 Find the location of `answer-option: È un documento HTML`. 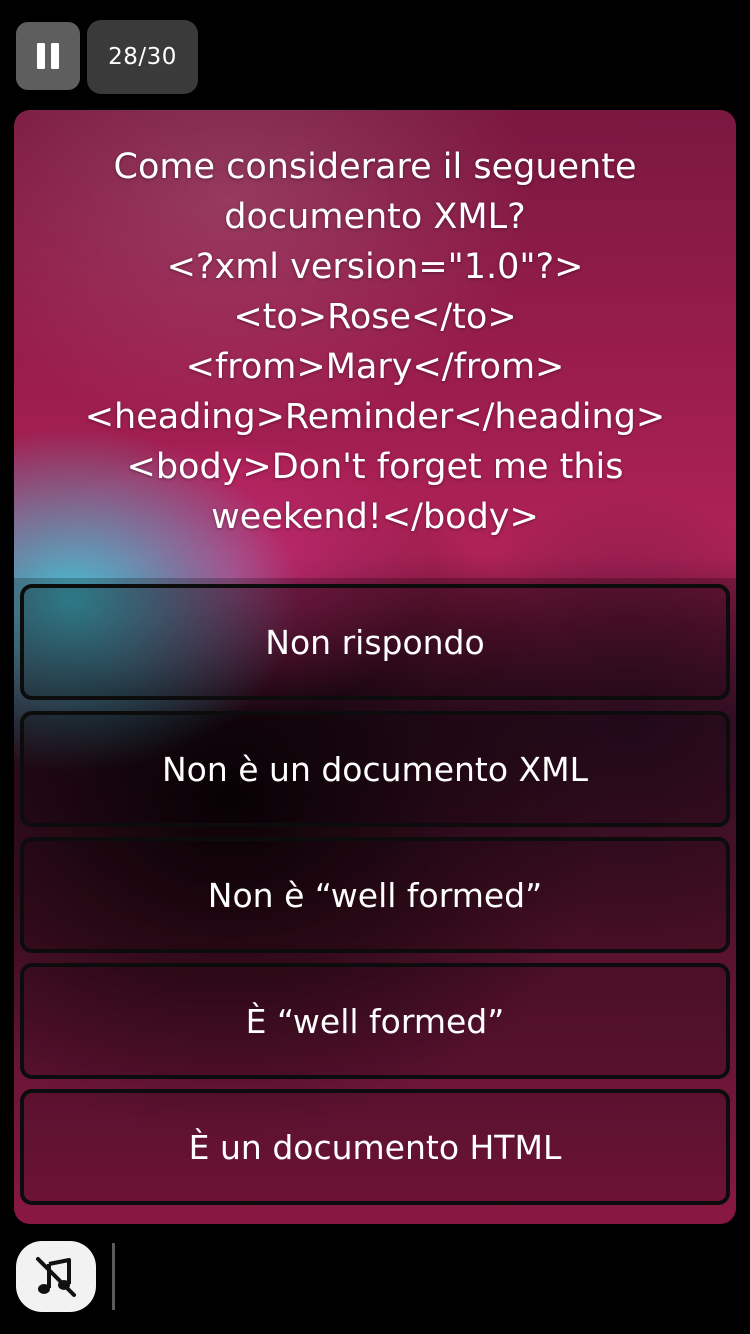

answer-option: È un documento HTML is located at coordinates (375, 1147).